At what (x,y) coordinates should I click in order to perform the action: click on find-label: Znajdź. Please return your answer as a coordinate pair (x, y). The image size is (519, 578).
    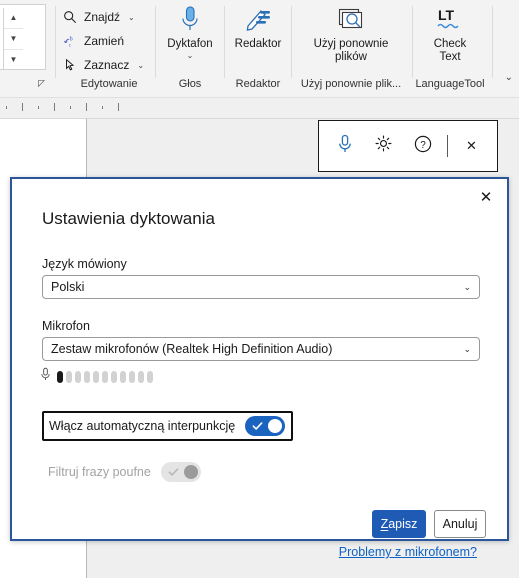
    Looking at the image, I should click on (102, 17).